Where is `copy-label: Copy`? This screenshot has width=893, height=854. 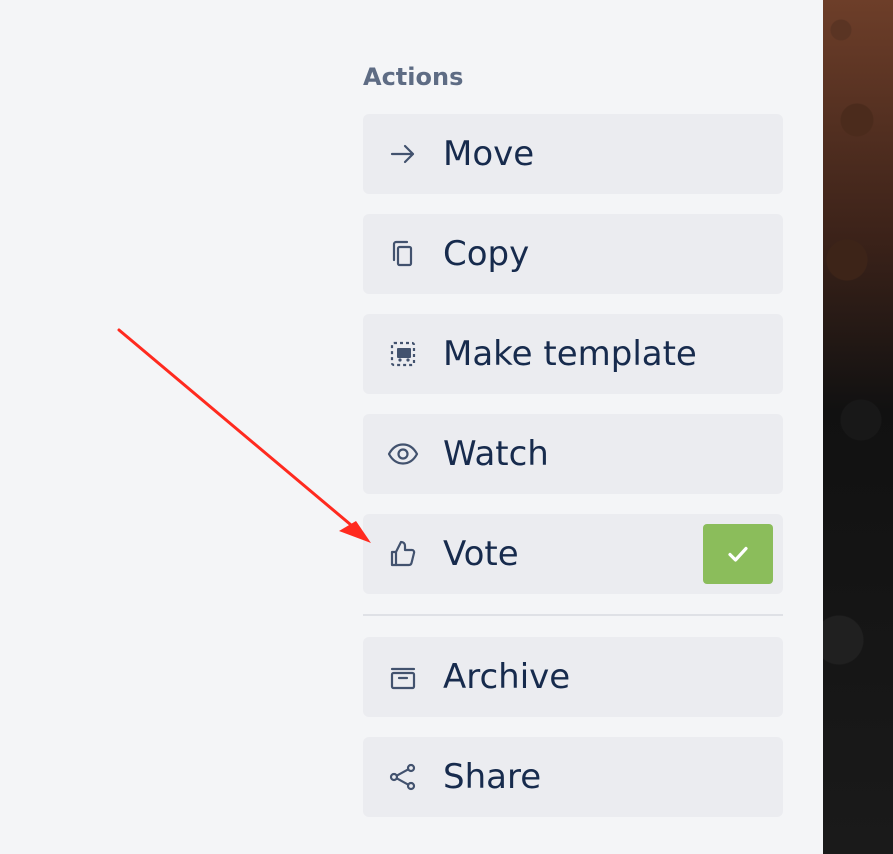 copy-label: Copy is located at coordinates (486, 254).